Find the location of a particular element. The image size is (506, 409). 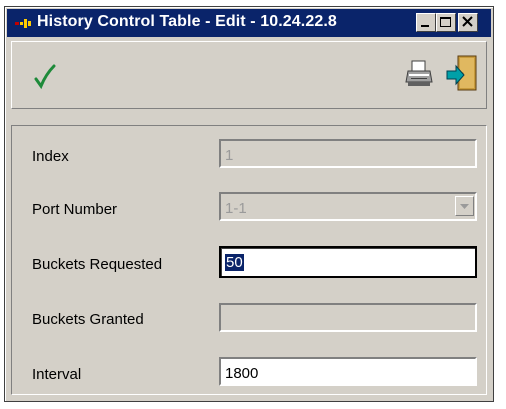

dropdown-button is located at coordinates (464, 206).